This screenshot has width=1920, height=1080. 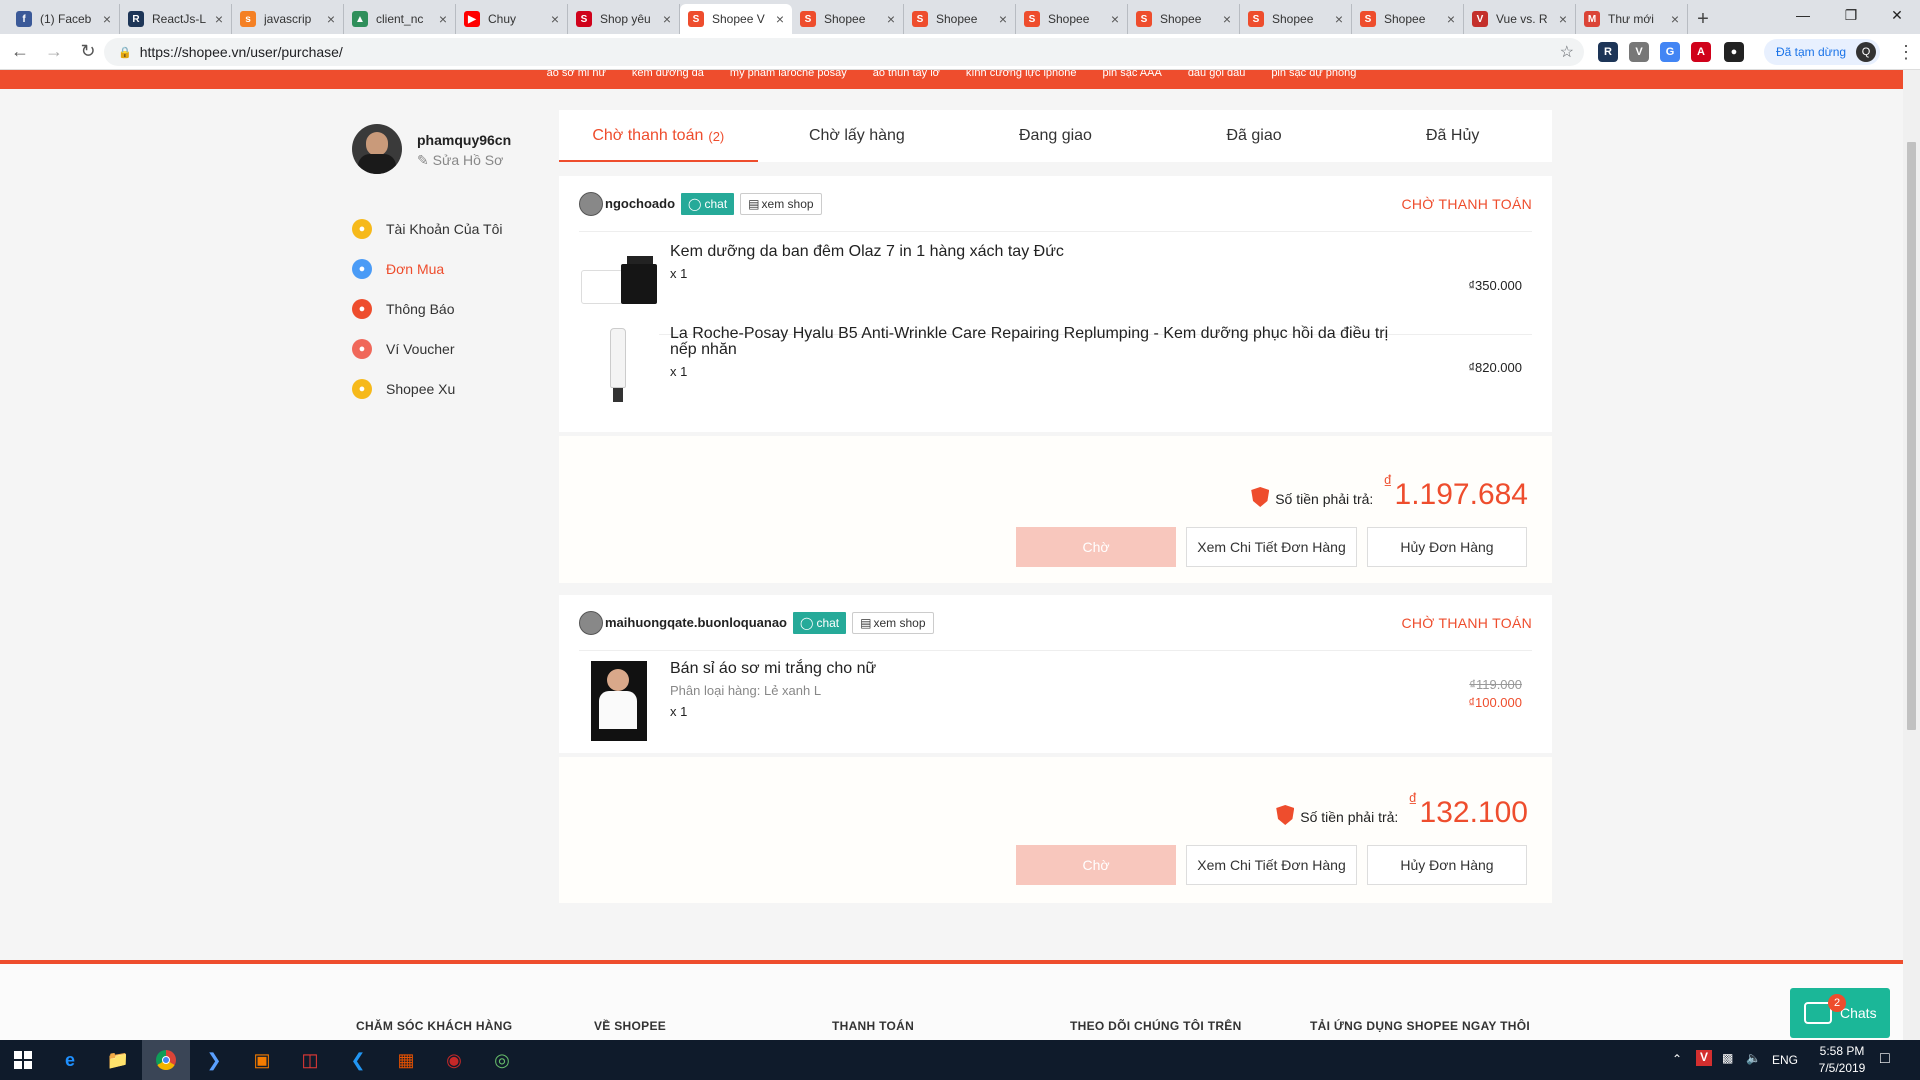 I want to click on address-bar: 🔒 https://shopee.vn/user/purchase/ ☆, so click(x=844, y=52).